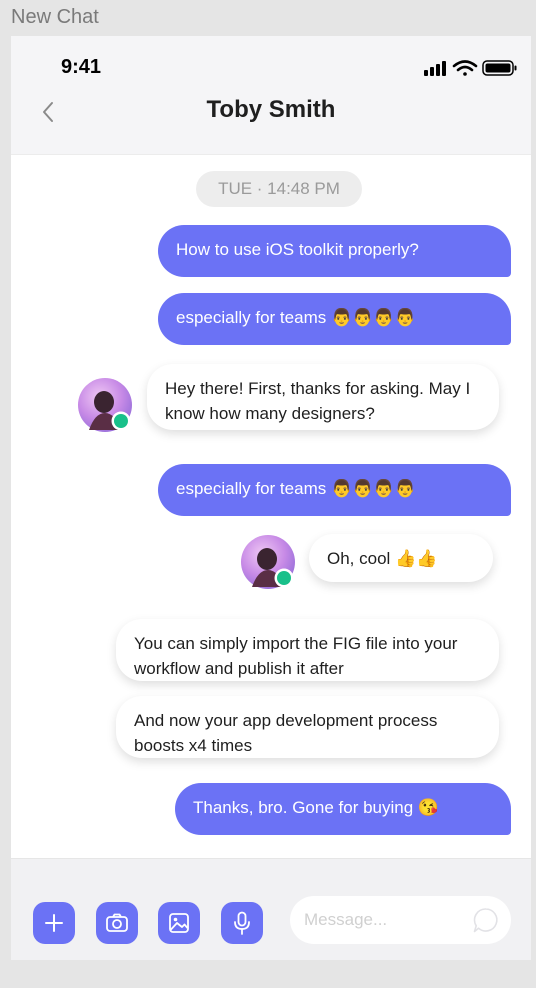  Describe the element at coordinates (499, 68) in the screenshot. I see `battery-icon` at that location.